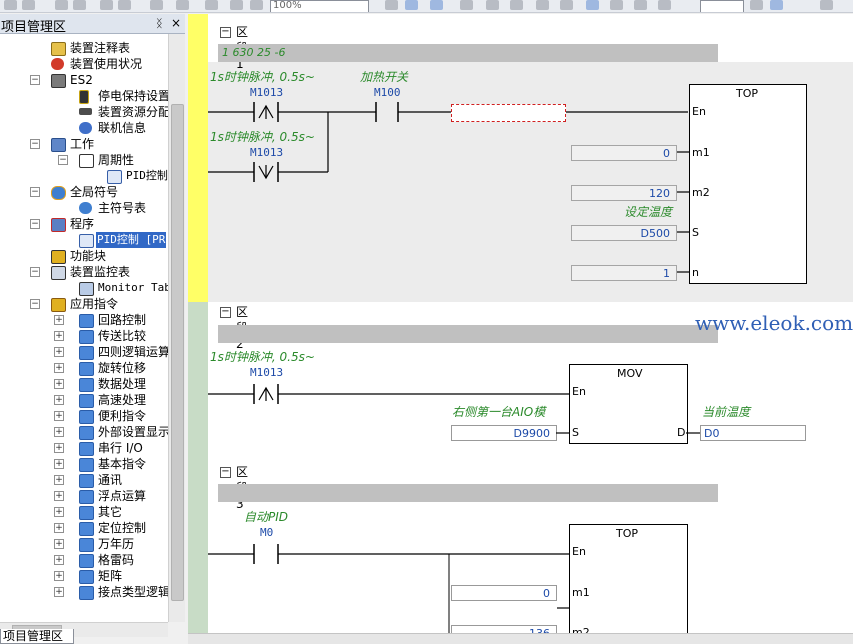  What do you see at coordinates (84, 480) in the screenshot?
I see `tree-item-category: + 通讯` at bounding box center [84, 480].